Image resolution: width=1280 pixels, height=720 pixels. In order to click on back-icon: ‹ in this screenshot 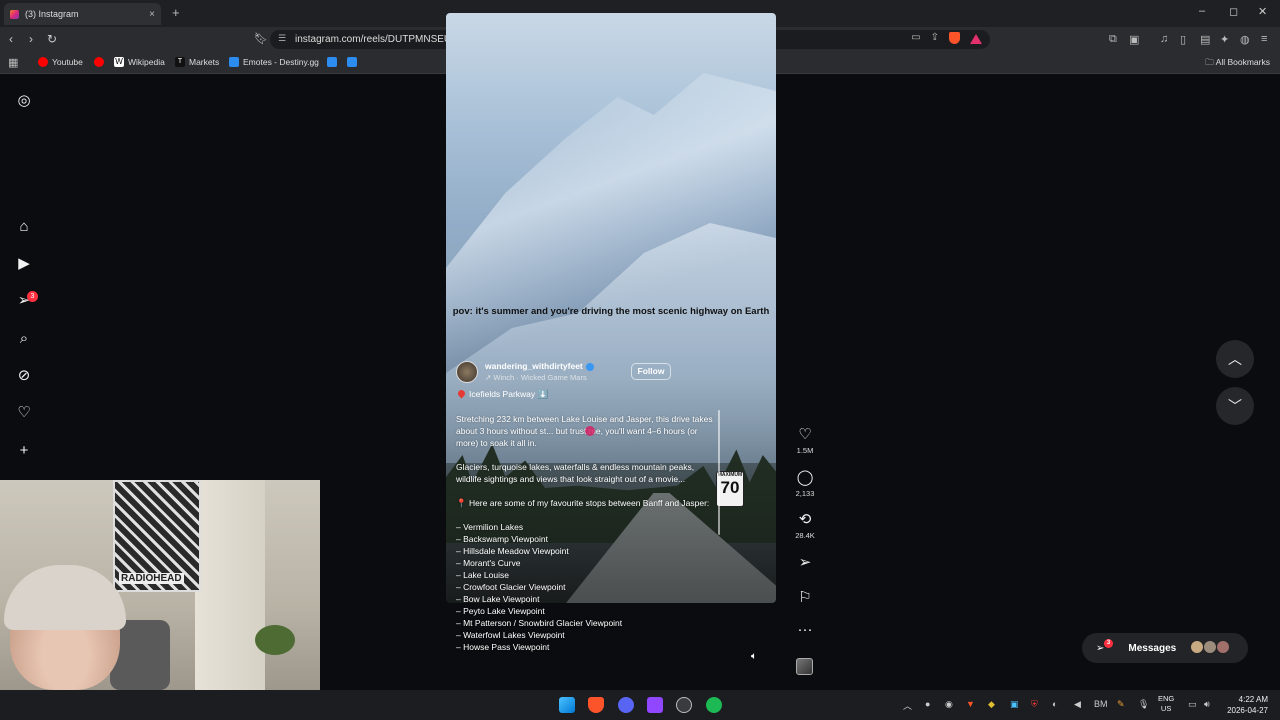, I will do `click(11, 39)`.